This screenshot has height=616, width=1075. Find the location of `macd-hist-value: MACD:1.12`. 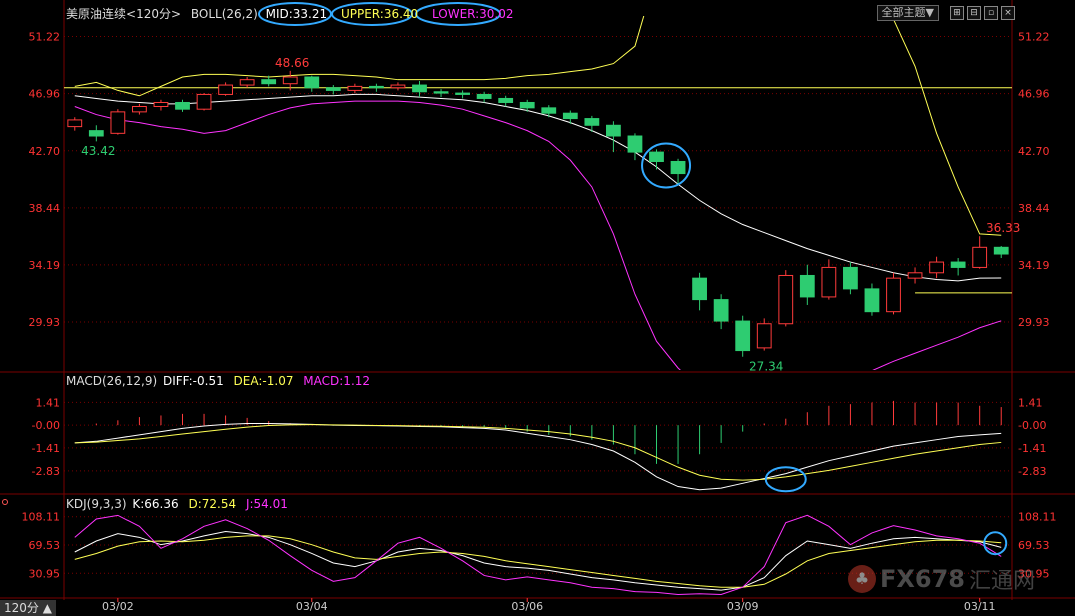

macd-hist-value: MACD:1.12 is located at coordinates (337, 381).